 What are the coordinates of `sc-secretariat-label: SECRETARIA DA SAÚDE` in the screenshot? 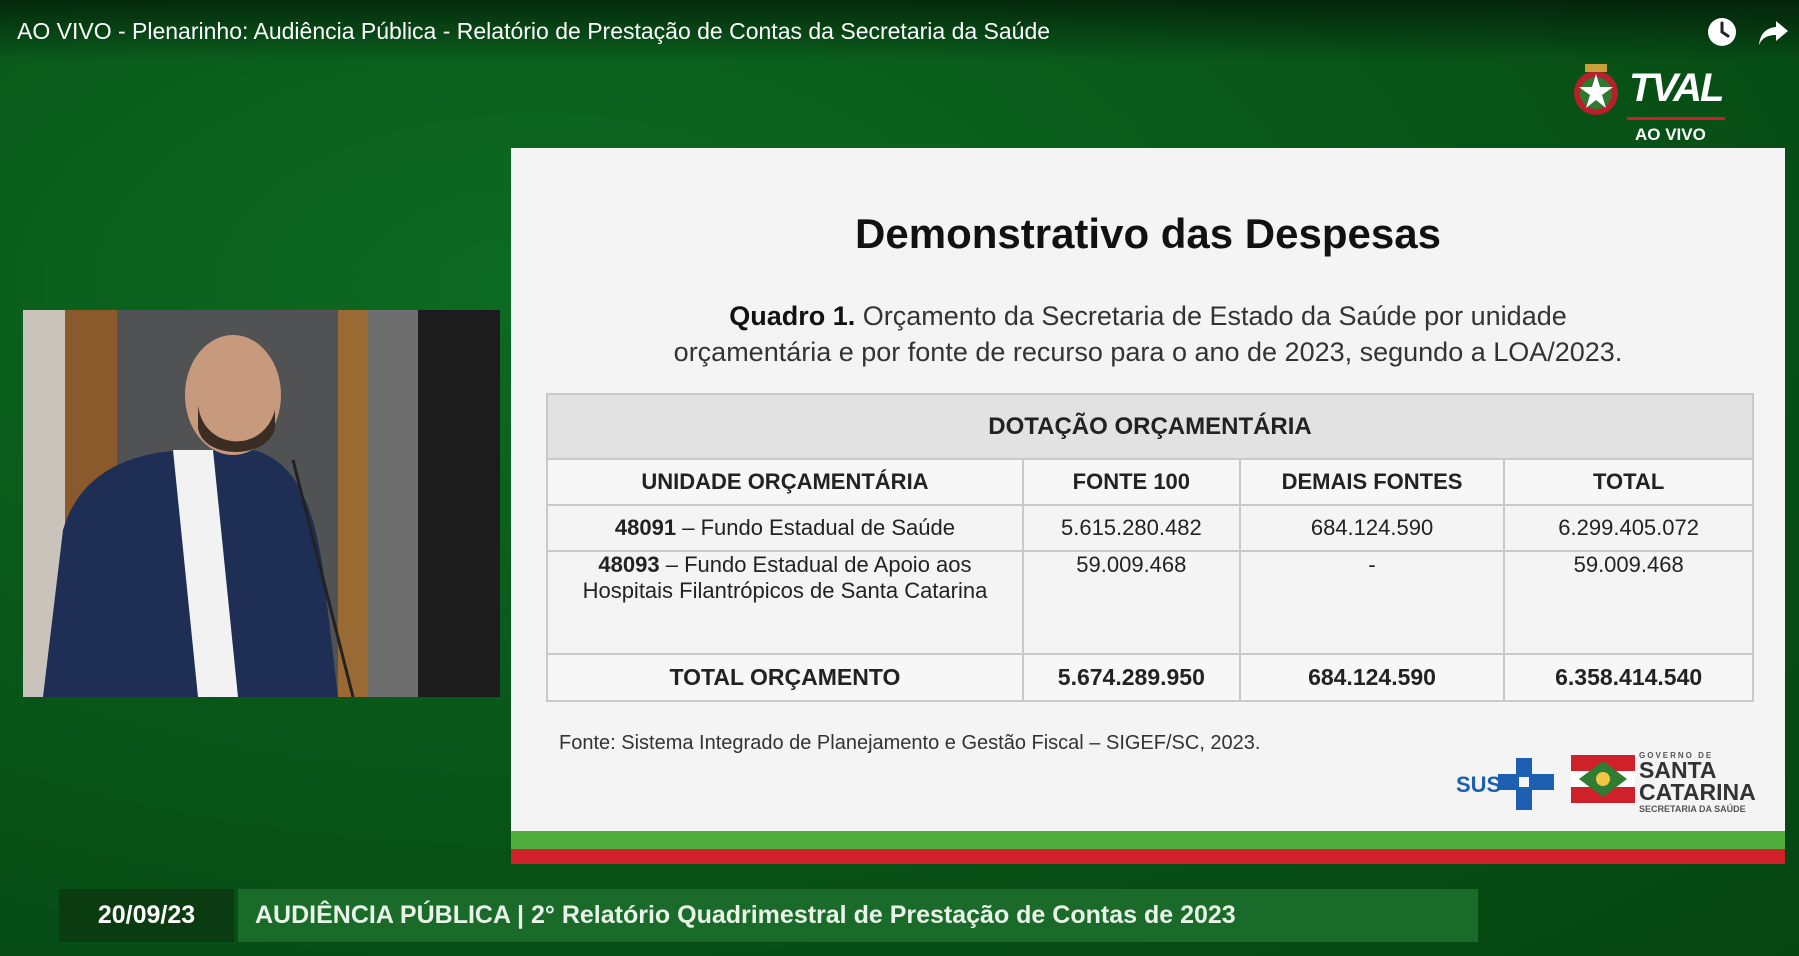 It's located at (1692, 809).